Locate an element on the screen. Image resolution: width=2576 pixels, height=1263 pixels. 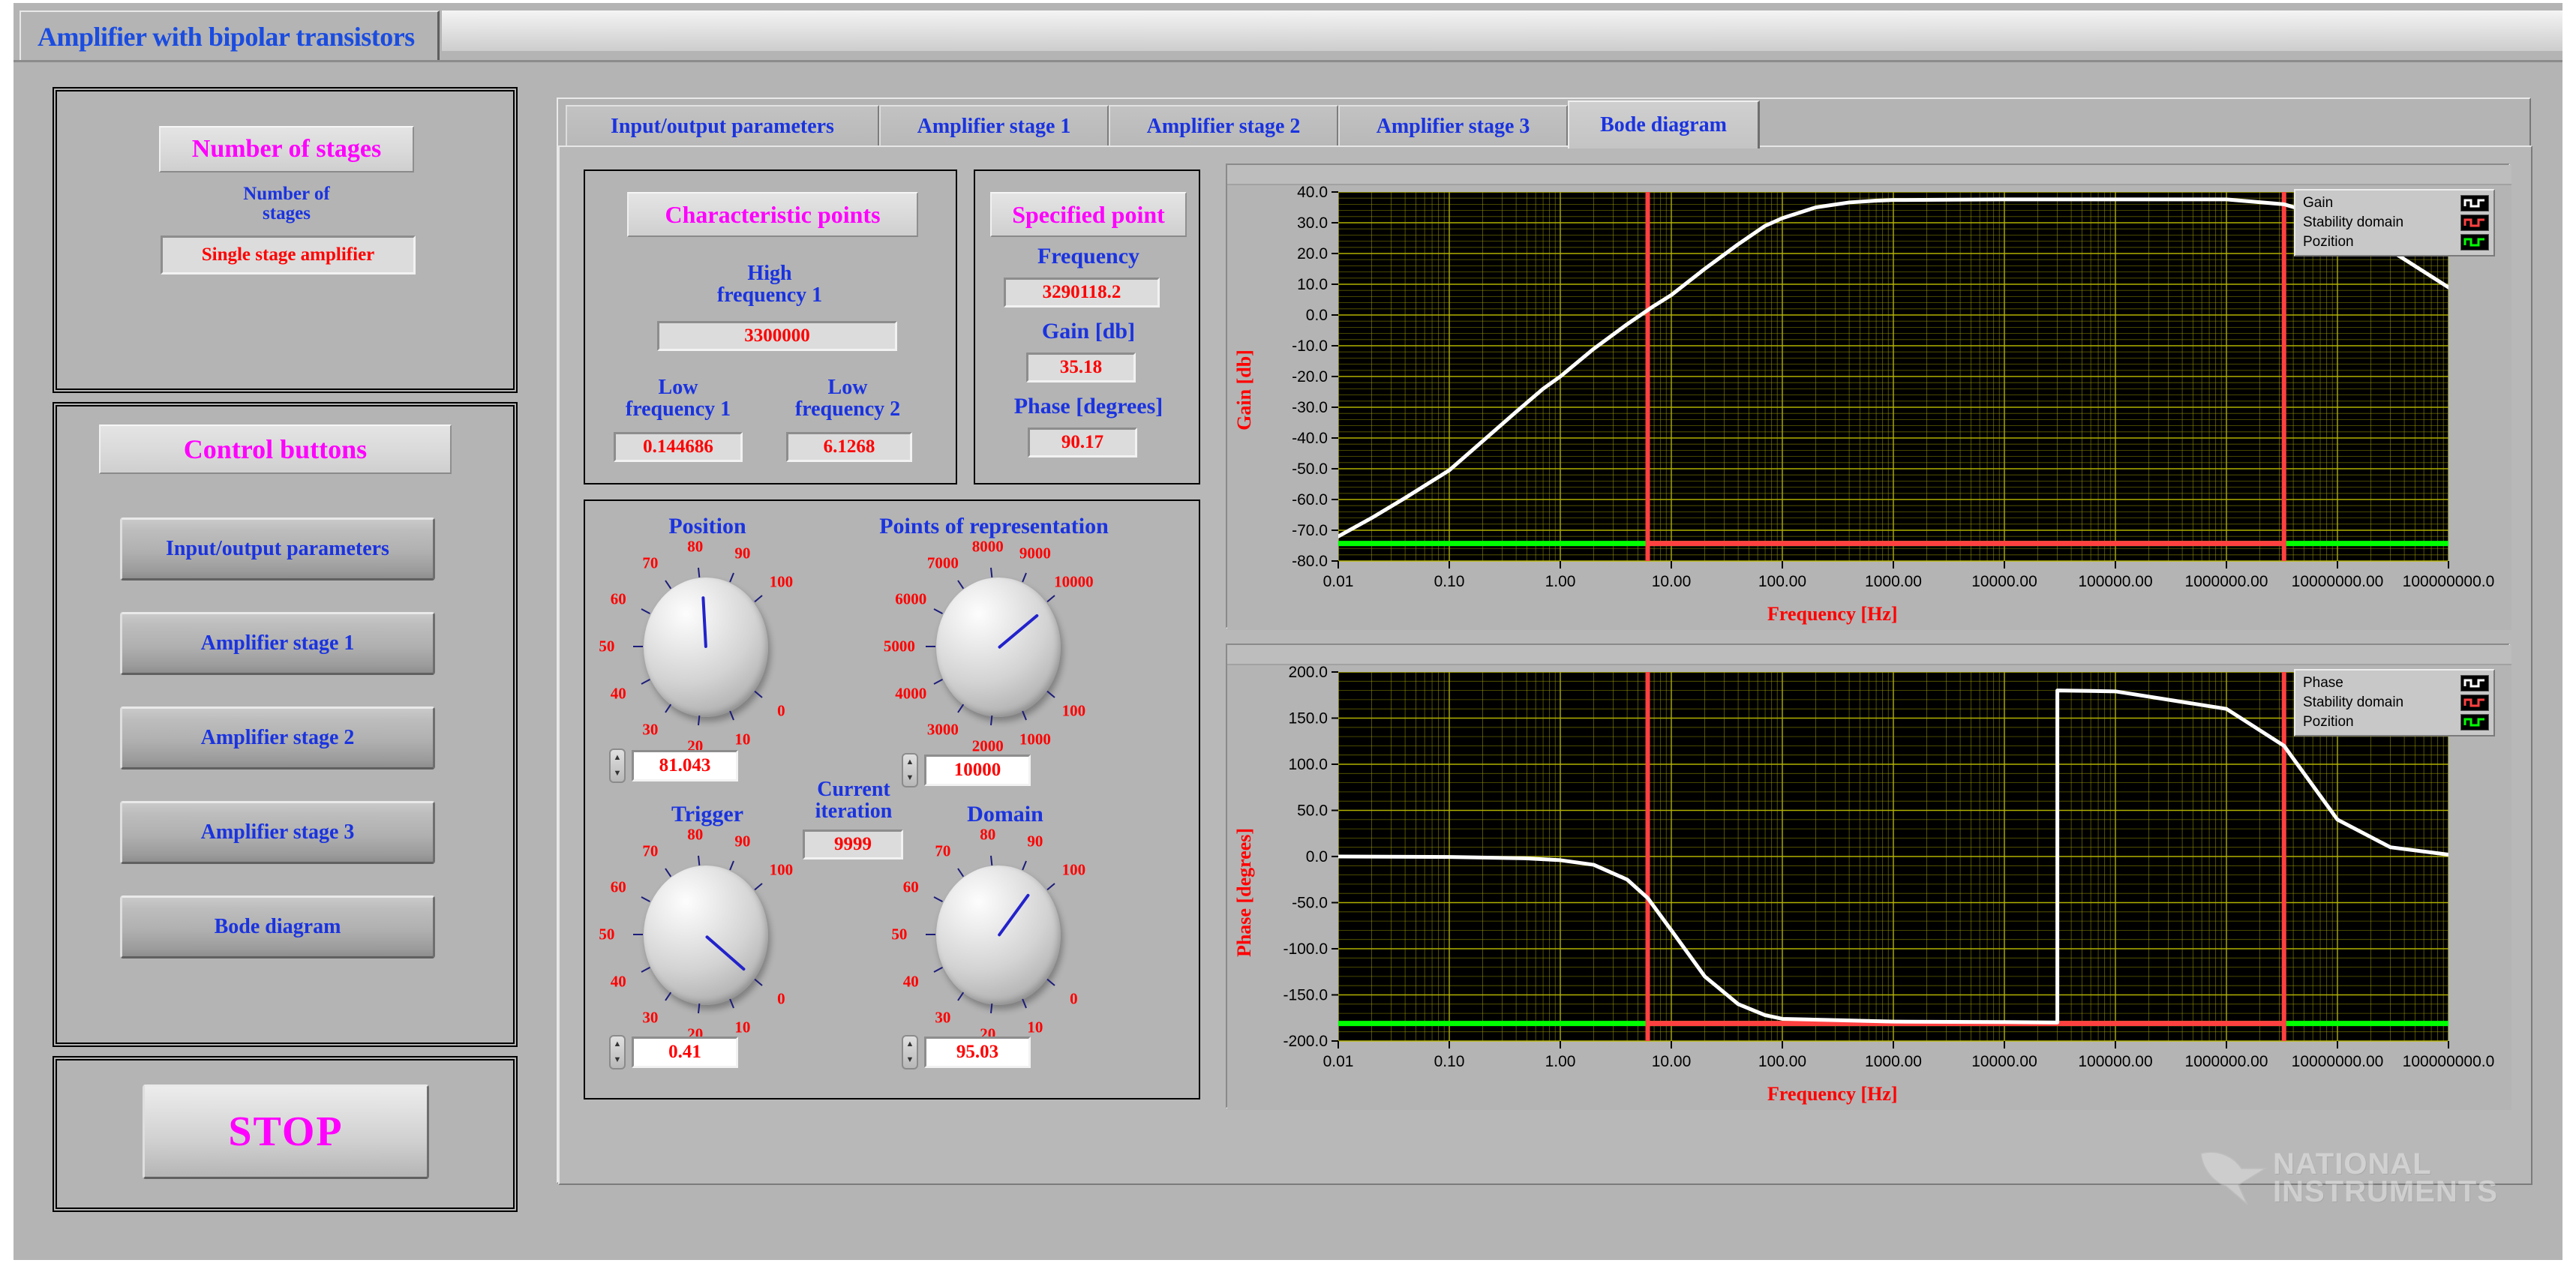
phase-legend: Phase Stability domain Pozition is located at coordinates (2394, 702).